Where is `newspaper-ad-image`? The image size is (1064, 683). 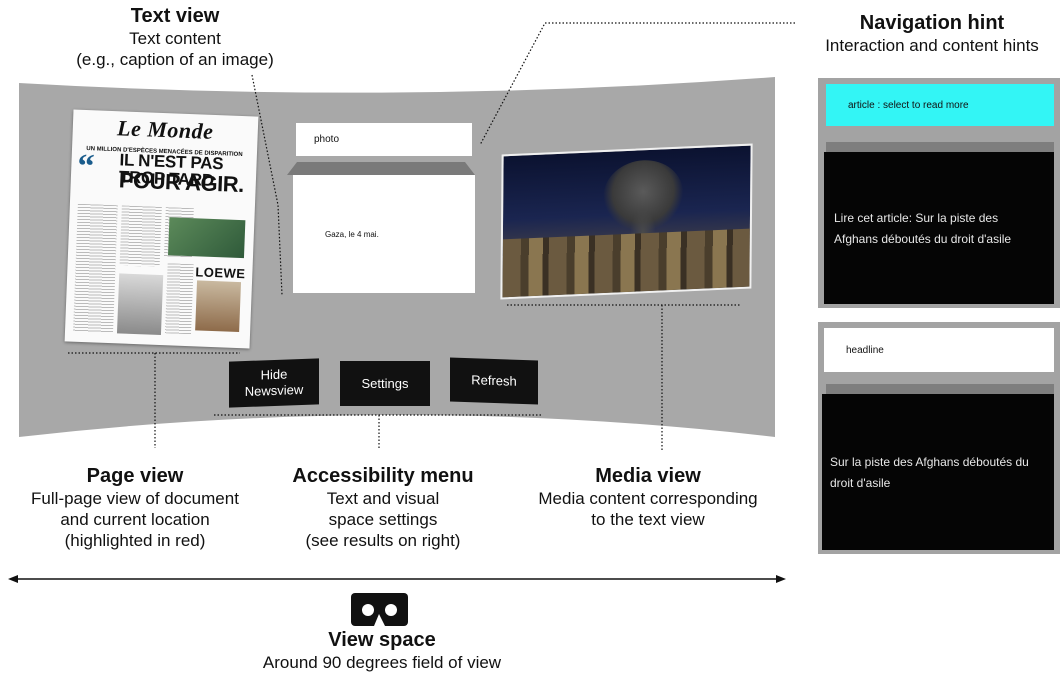
newspaper-ad-image is located at coordinates (218, 306).